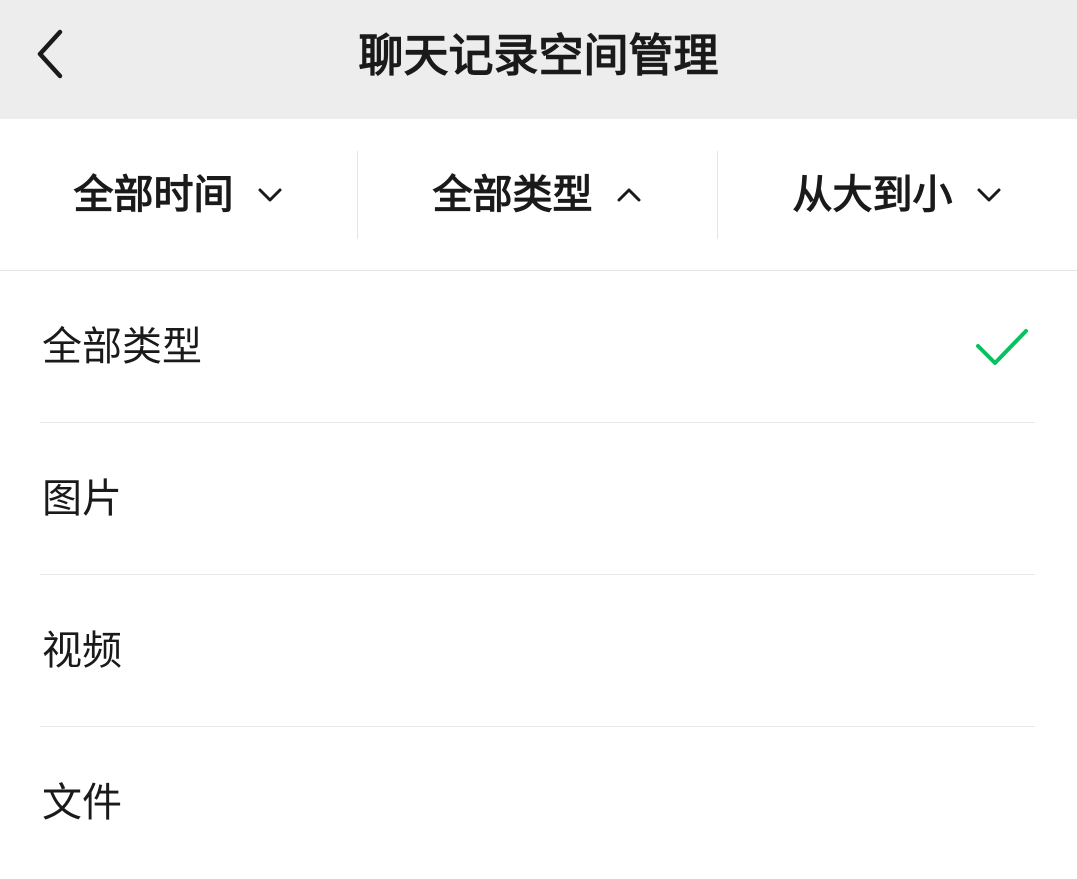 Image resolution: width=1077 pixels, height=879 pixels. I want to click on type-option-label: 图片, so click(82, 499).